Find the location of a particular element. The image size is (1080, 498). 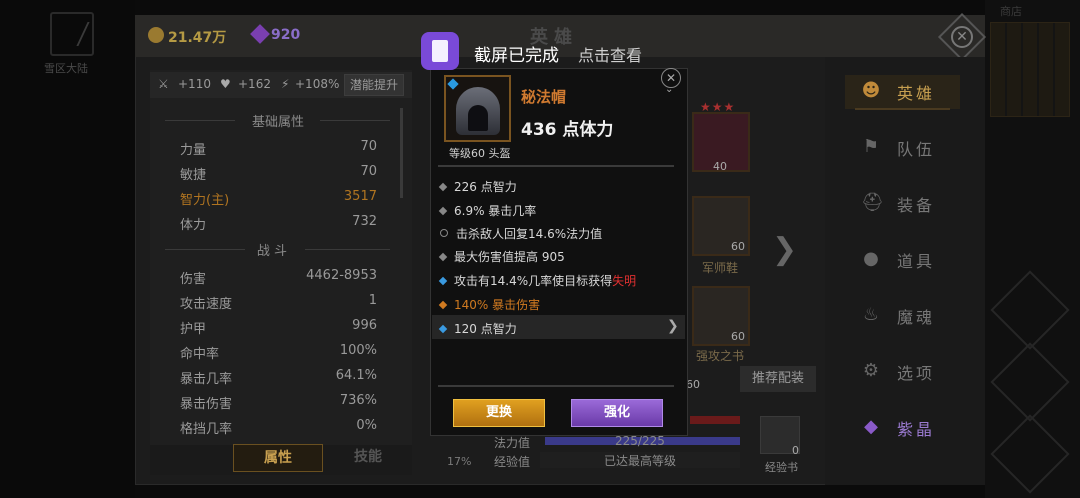

affix-text: 攻击有14.4%几率使目标获得 is located at coordinates (533, 281).